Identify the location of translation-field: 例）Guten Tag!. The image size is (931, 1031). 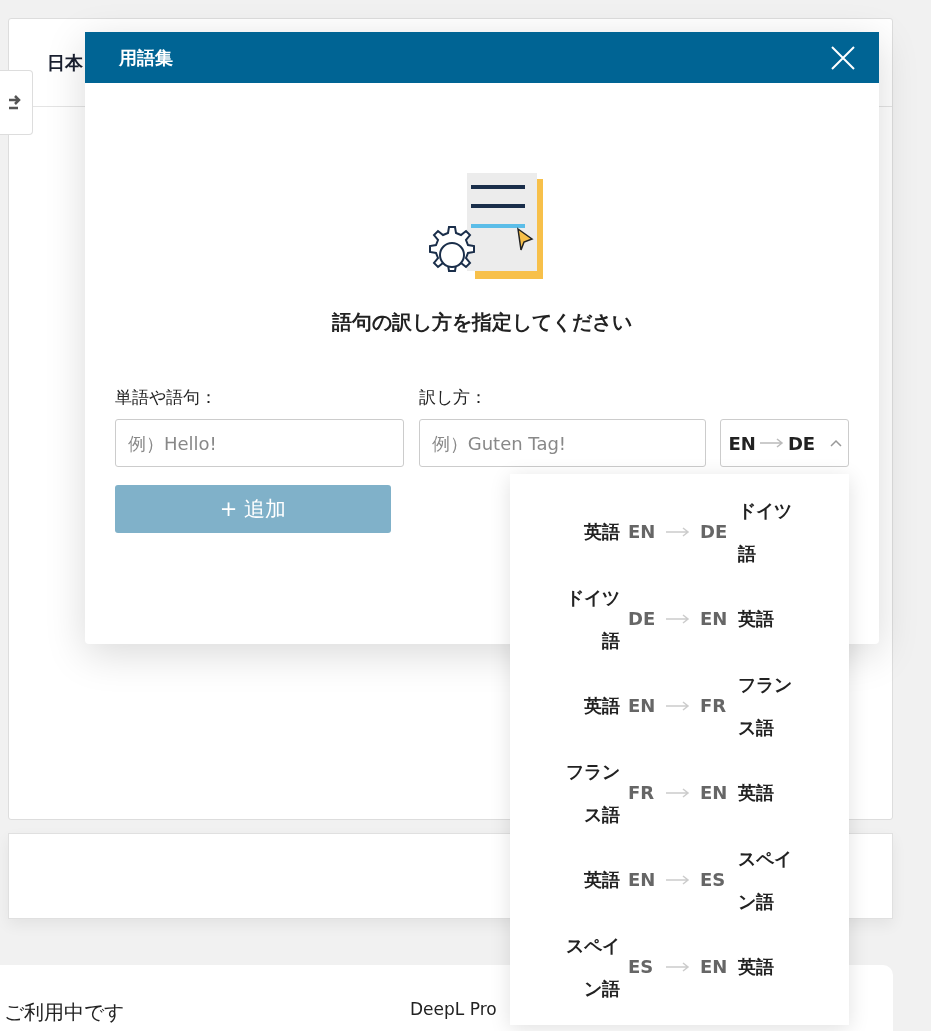
(562, 443).